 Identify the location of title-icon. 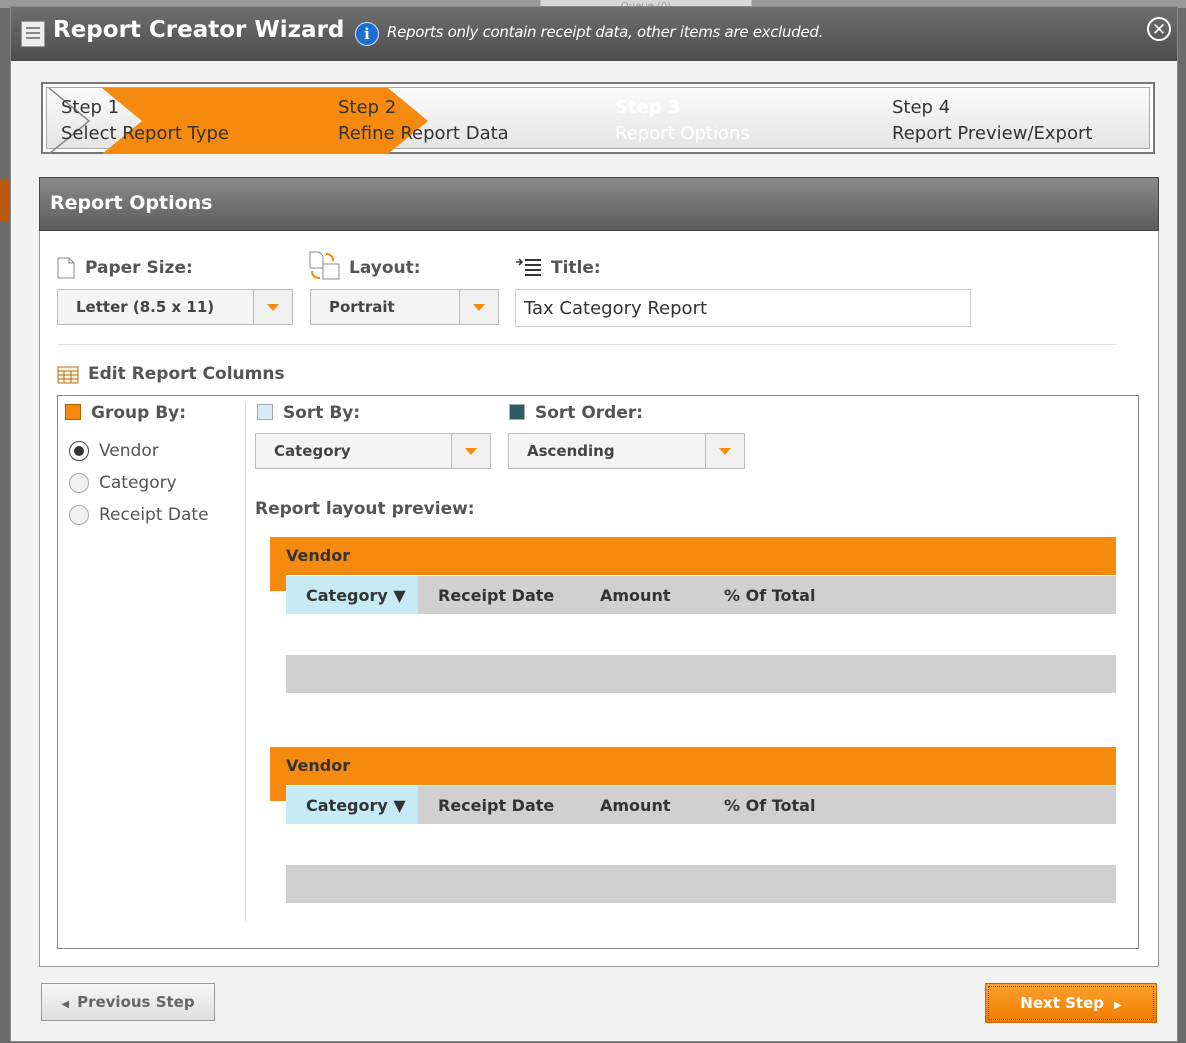
(528, 267).